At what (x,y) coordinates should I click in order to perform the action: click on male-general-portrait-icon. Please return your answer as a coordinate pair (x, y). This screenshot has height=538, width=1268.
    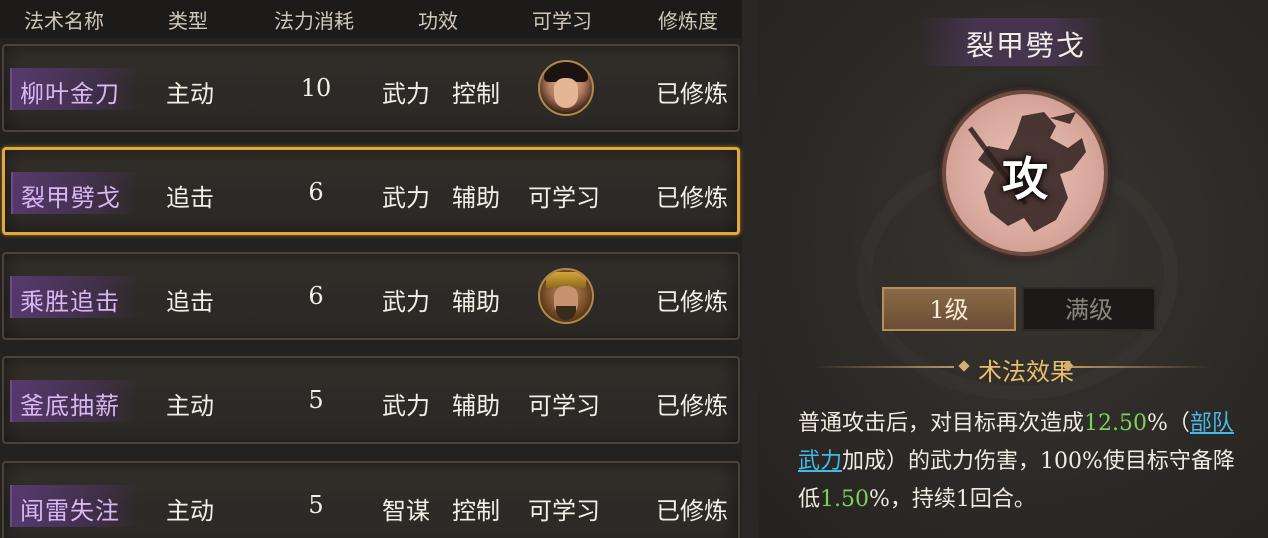
    Looking at the image, I should click on (566, 296).